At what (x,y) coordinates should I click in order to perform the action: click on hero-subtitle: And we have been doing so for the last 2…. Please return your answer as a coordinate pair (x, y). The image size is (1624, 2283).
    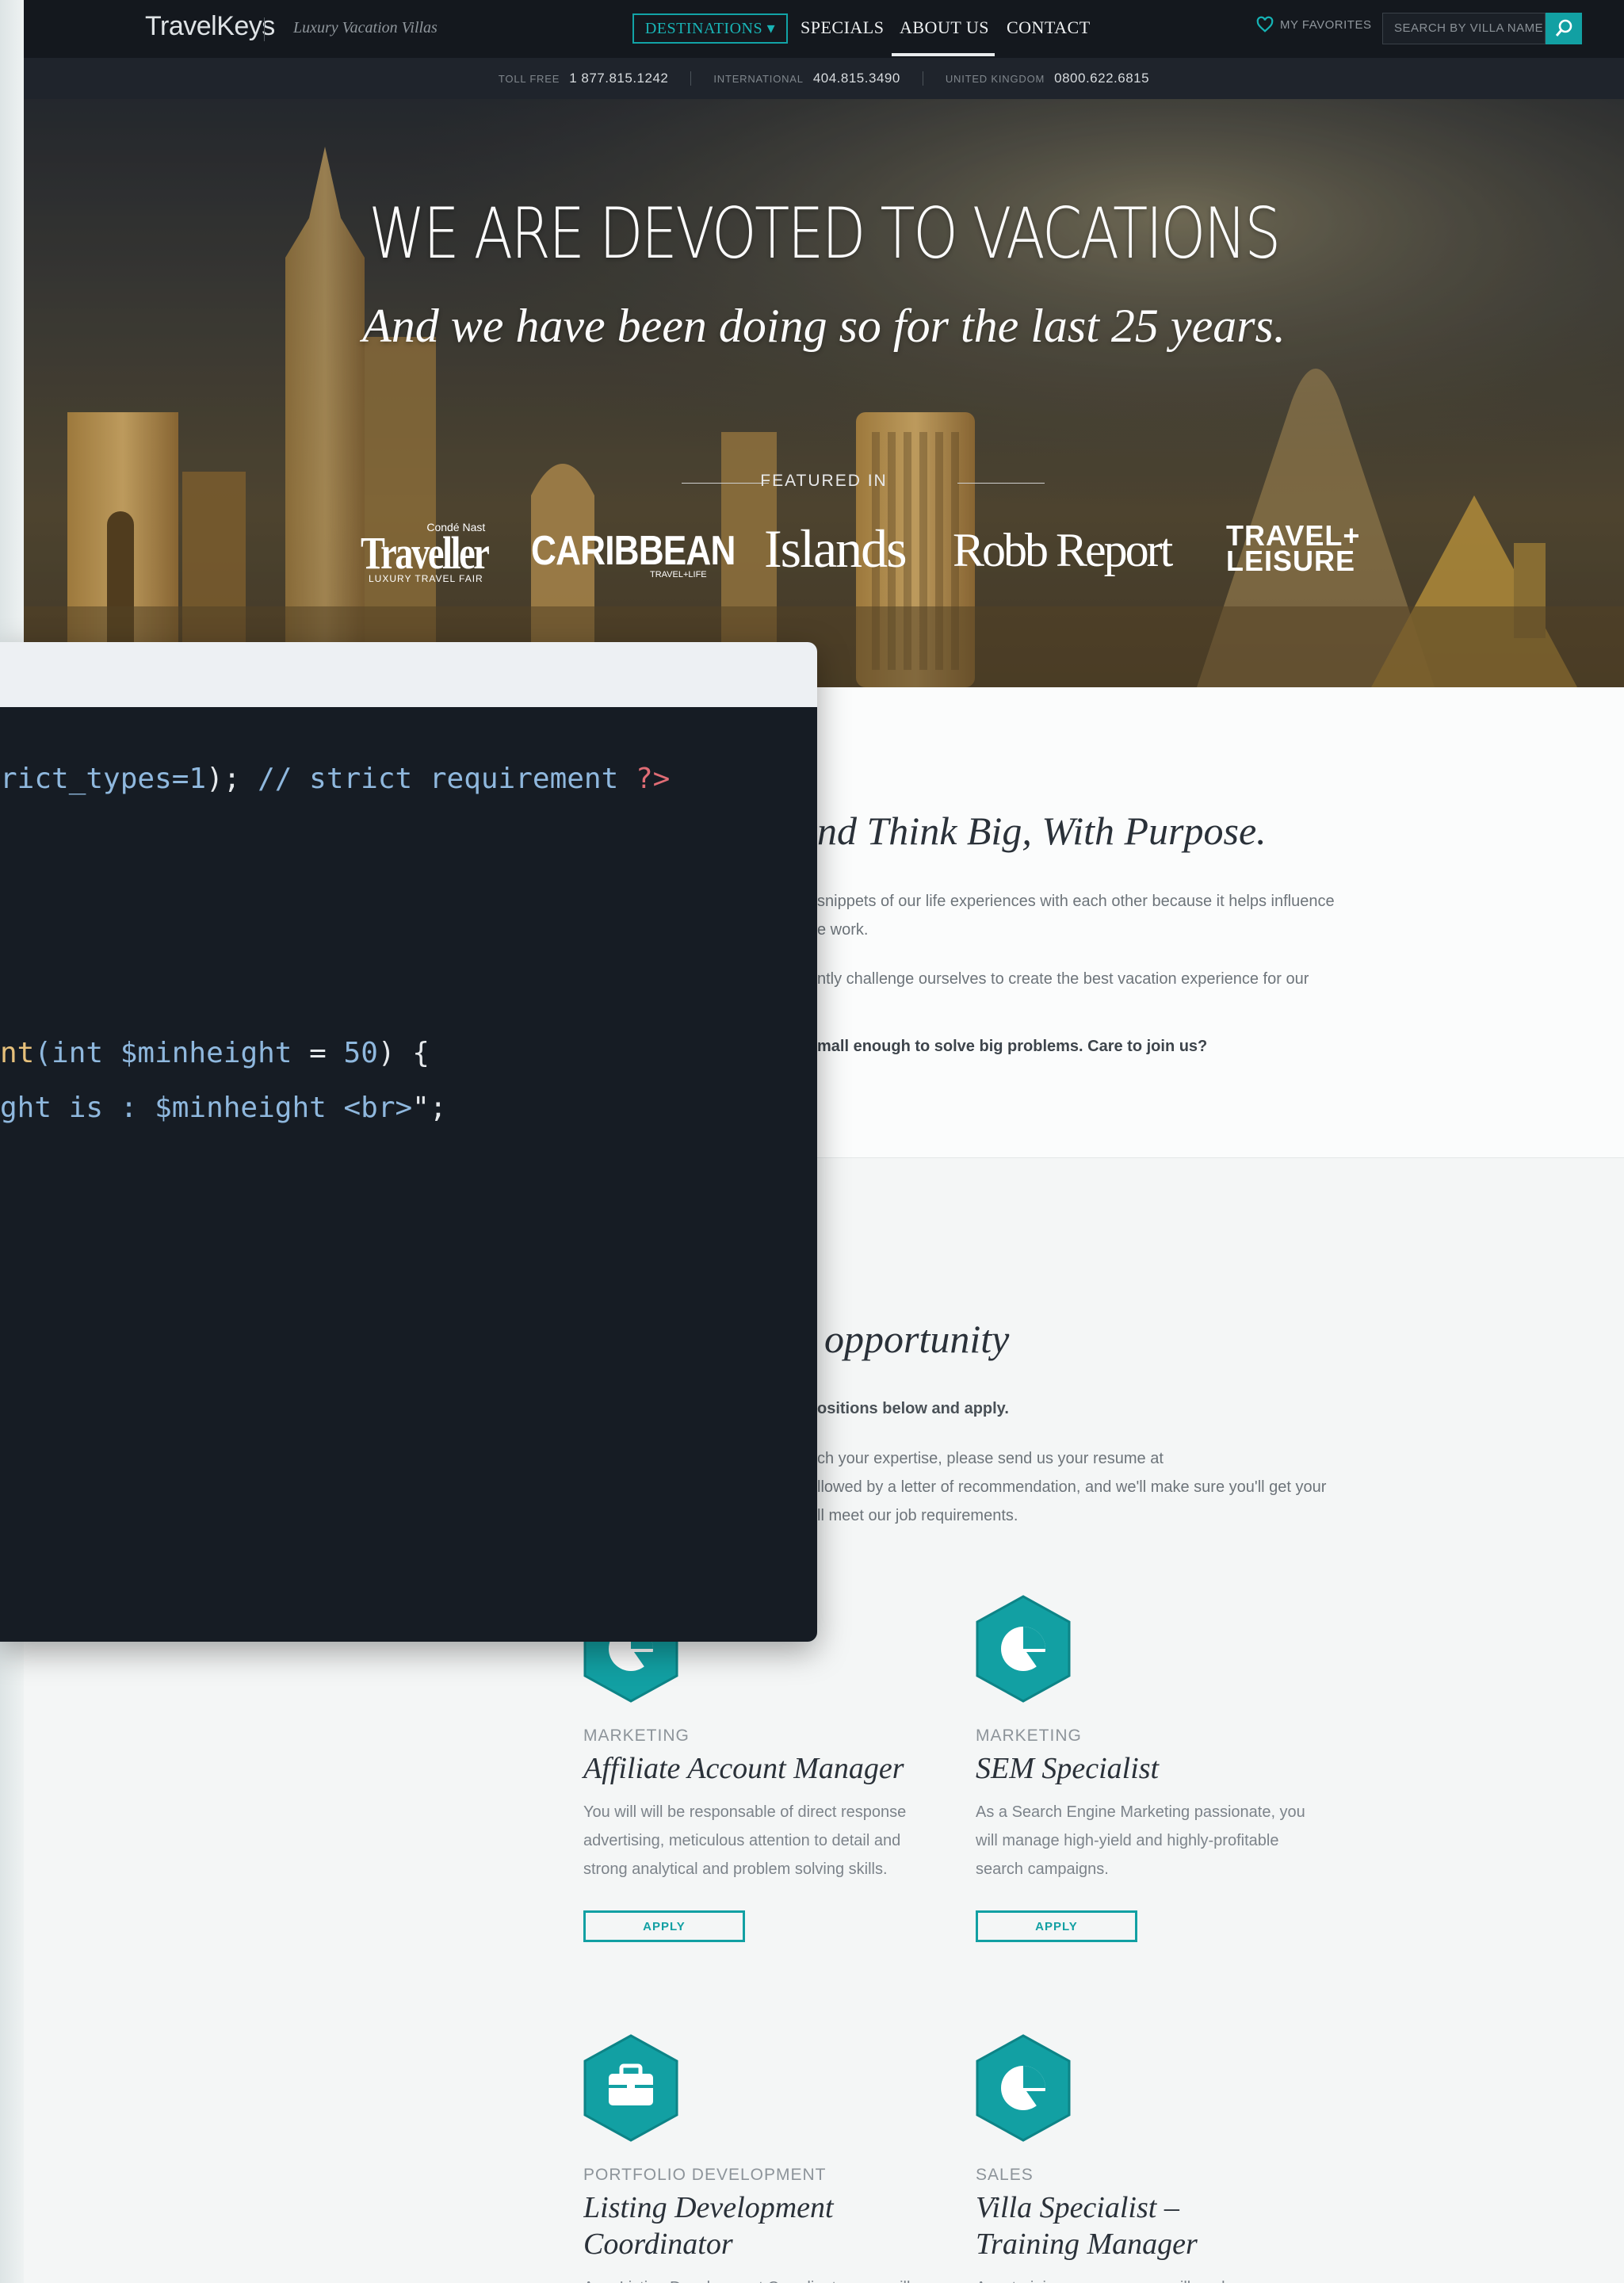
    Looking at the image, I should click on (824, 326).